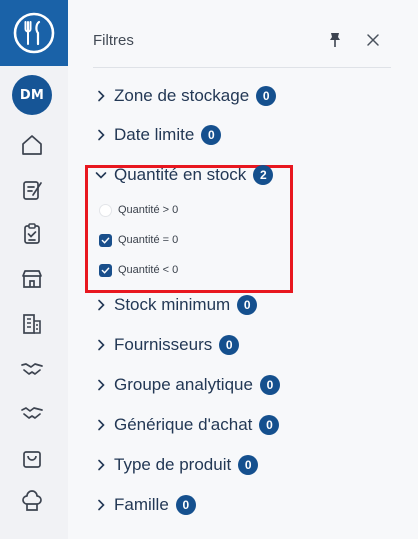 The image size is (418, 539). What do you see at coordinates (32, 279) in the screenshot?
I see `store-icon` at bounding box center [32, 279].